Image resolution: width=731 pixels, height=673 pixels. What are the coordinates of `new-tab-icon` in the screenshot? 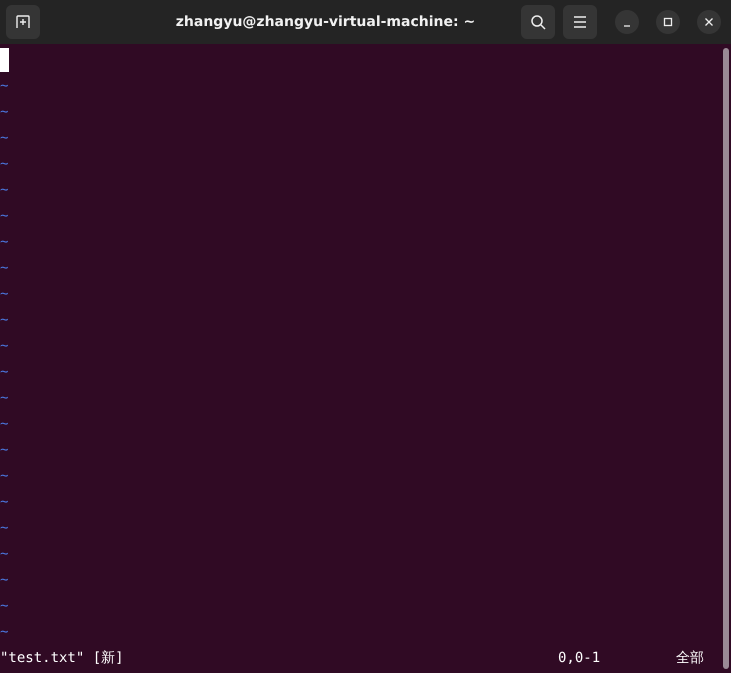 It's located at (23, 22).